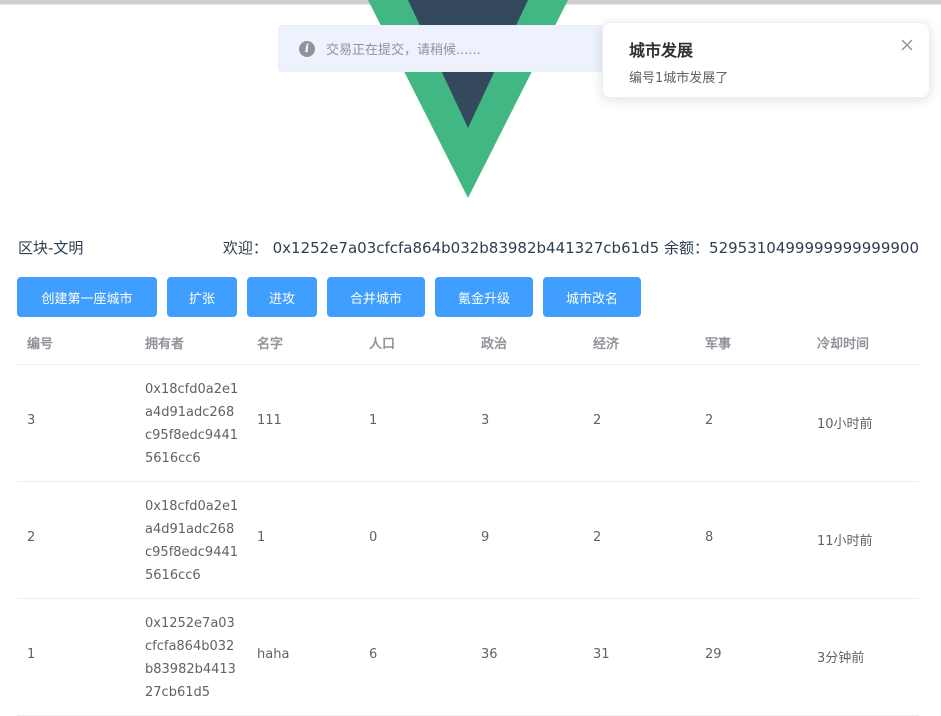  What do you see at coordinates (31, 537) in the screenshot?
I see `cell-id: 2` at bounding box center [31, 537].